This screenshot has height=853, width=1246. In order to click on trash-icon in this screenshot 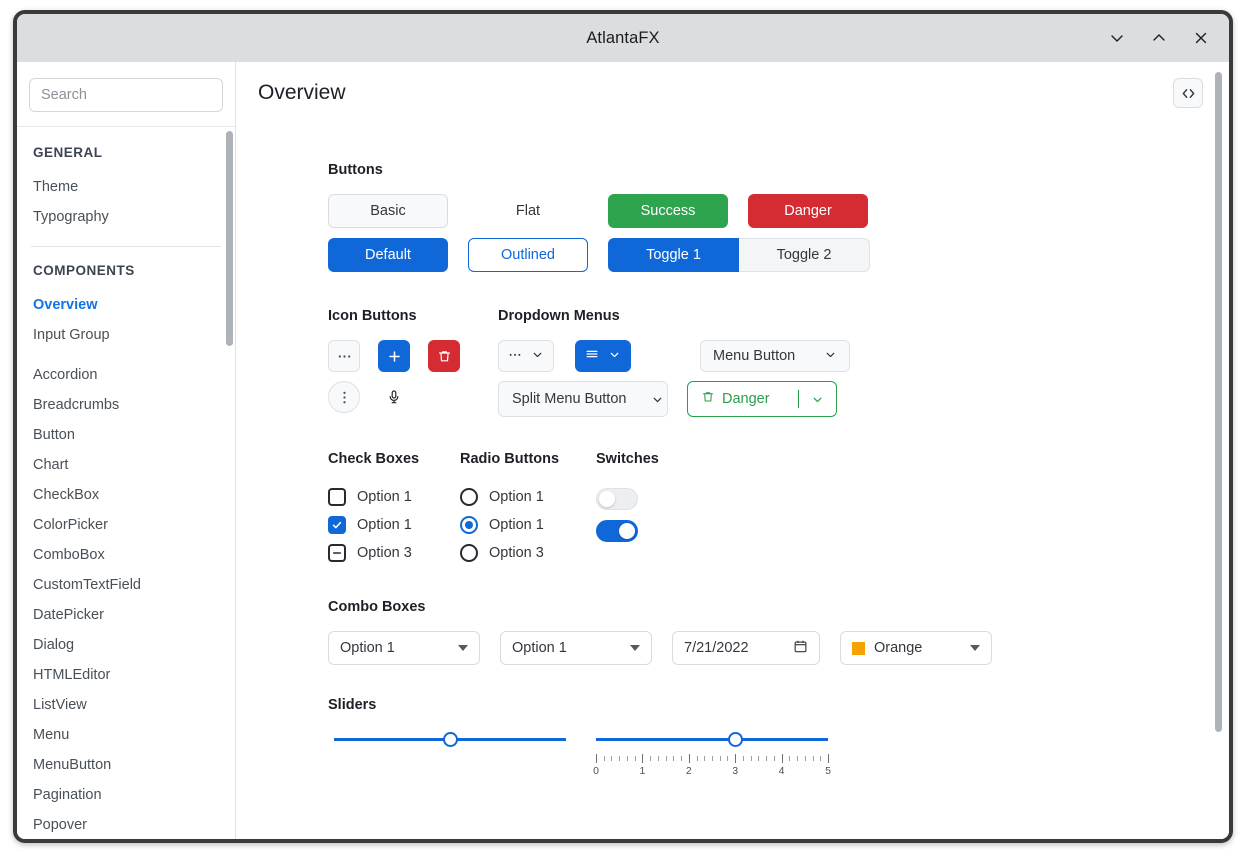, I will do `click(708, 399)`.